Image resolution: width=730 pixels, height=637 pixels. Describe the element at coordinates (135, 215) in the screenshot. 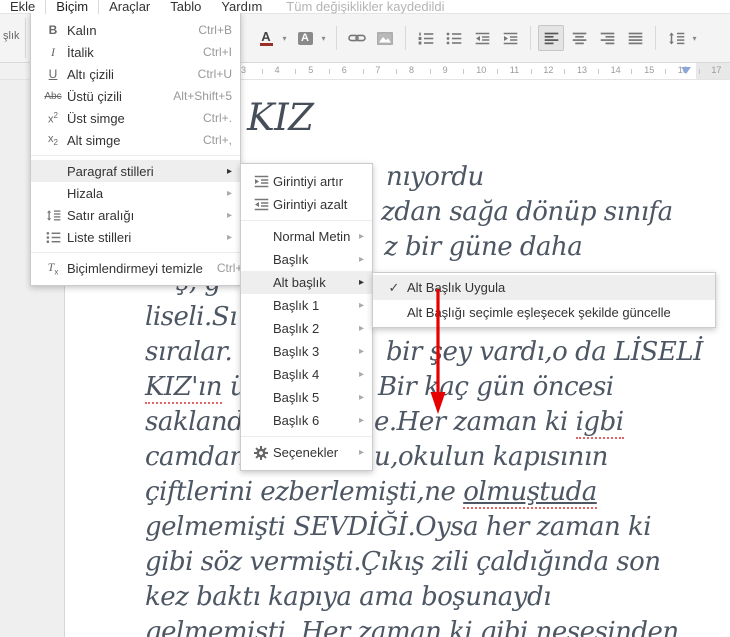

I see `format-menu-item-satır-aralığı: Satır aralığı ▸` at that location.